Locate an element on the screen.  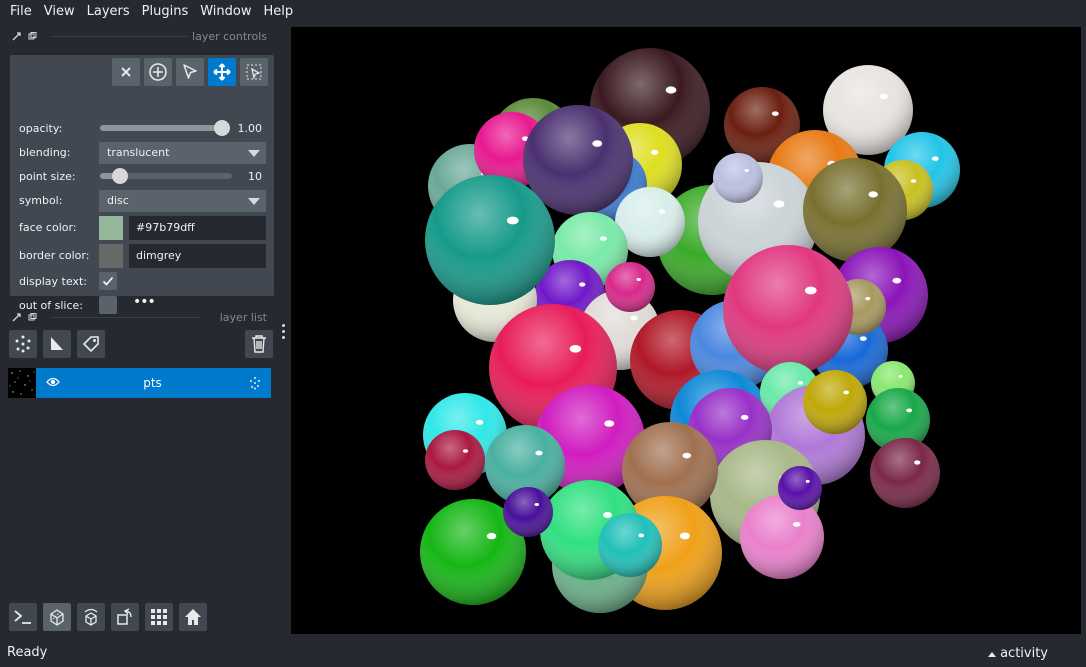
face-color-swatch is located at coordinates (111, 228).